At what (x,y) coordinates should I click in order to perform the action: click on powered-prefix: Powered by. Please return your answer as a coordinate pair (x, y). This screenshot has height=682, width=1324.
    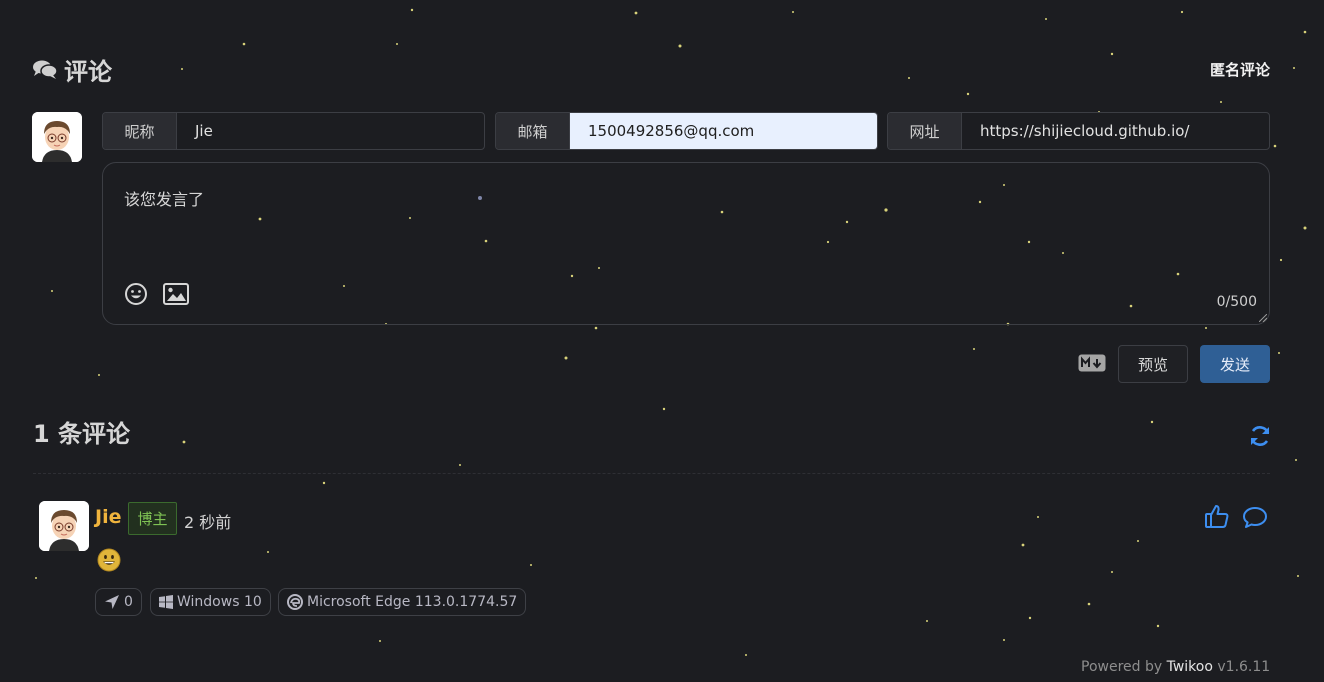
    Looking at the image, I should click on (1124, 667).